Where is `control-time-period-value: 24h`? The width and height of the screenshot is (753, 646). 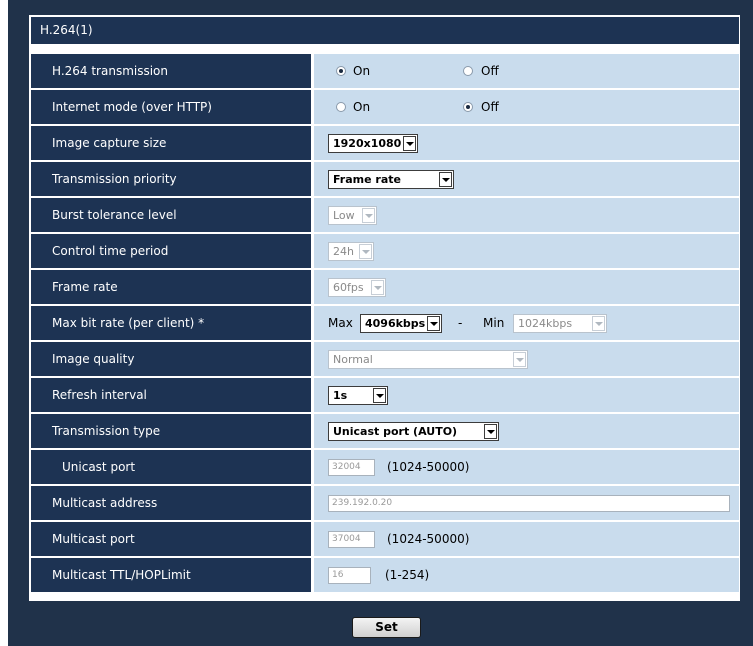
control-time-period-value: 24h is located at coordinates (526, 251).